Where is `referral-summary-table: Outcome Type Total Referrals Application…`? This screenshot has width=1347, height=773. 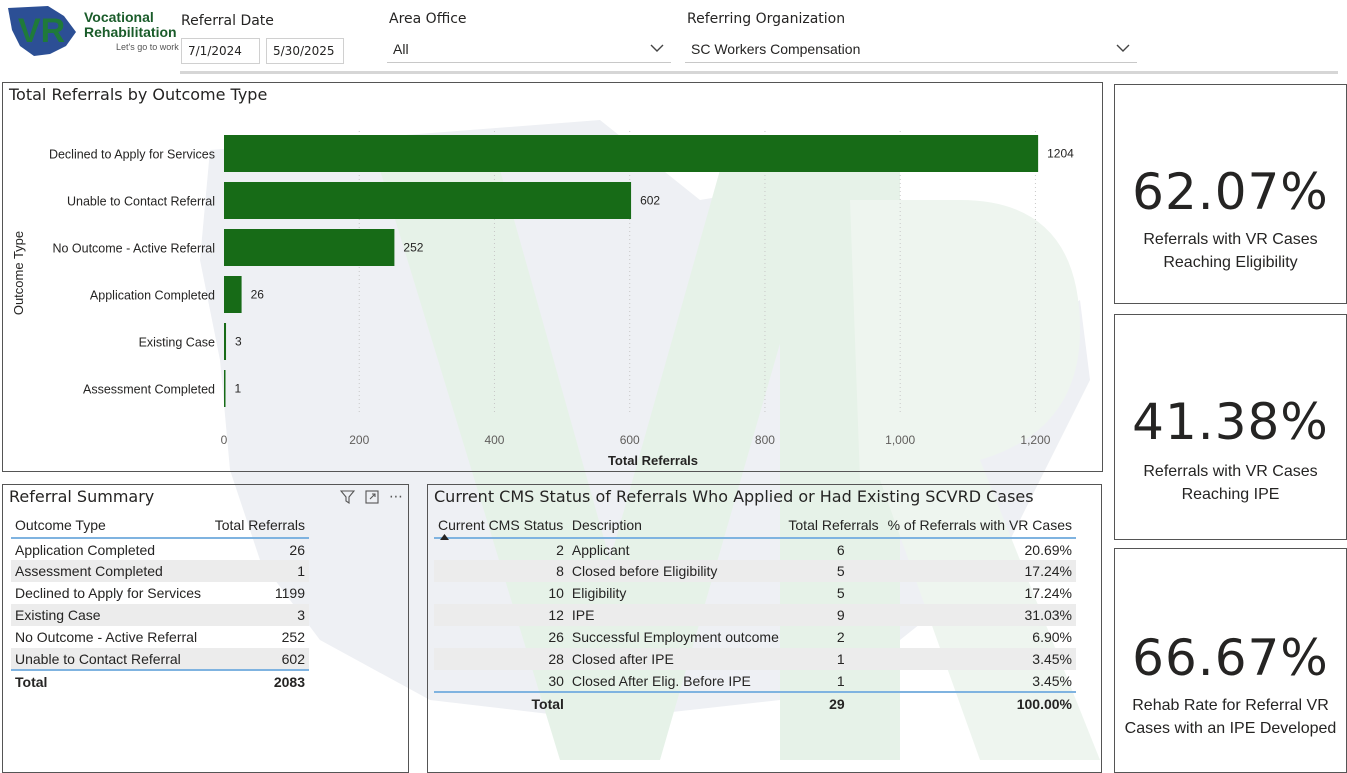 referral-summary-table: Outcome Type Total Referrals Application… is located at coordinates (160, 602).